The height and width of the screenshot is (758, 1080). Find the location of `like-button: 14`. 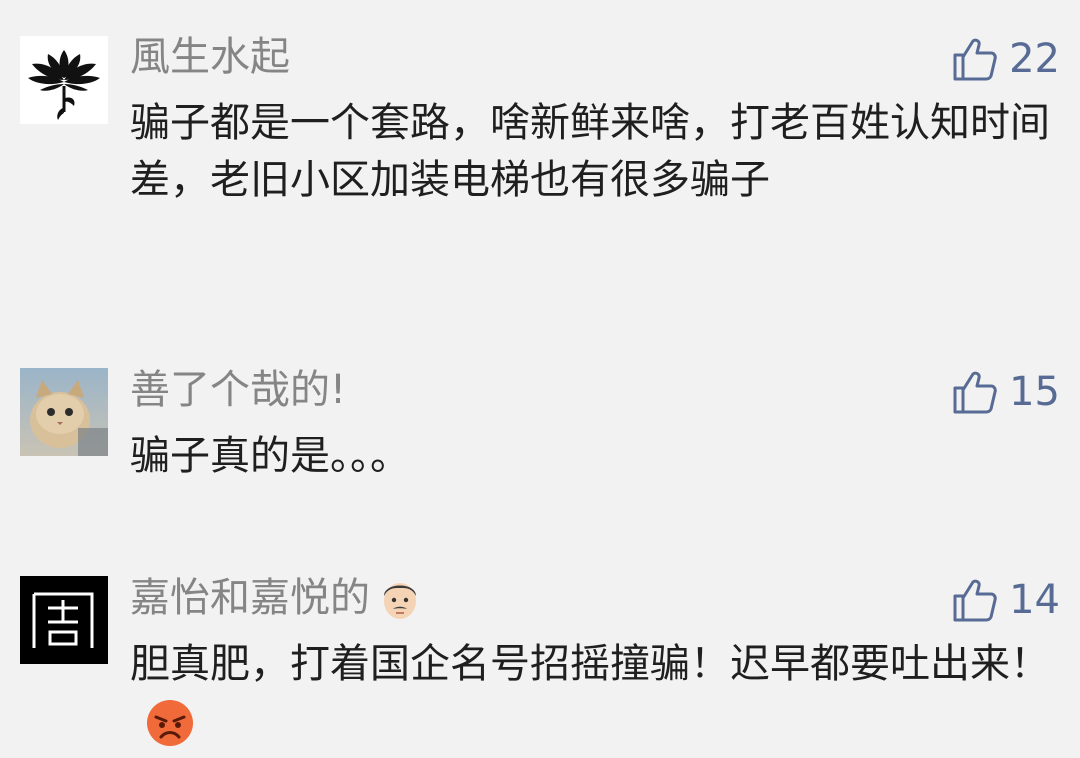

like-button: 14 is located at coordinates (1005, 600).